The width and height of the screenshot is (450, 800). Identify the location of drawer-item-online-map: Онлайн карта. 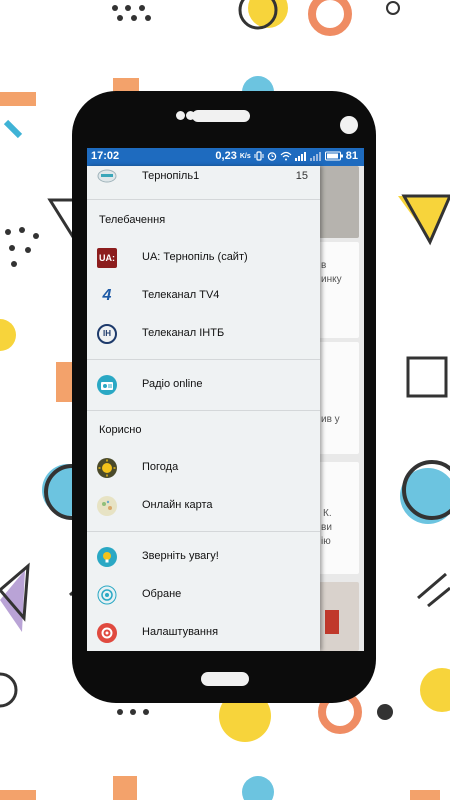
(203, 506).